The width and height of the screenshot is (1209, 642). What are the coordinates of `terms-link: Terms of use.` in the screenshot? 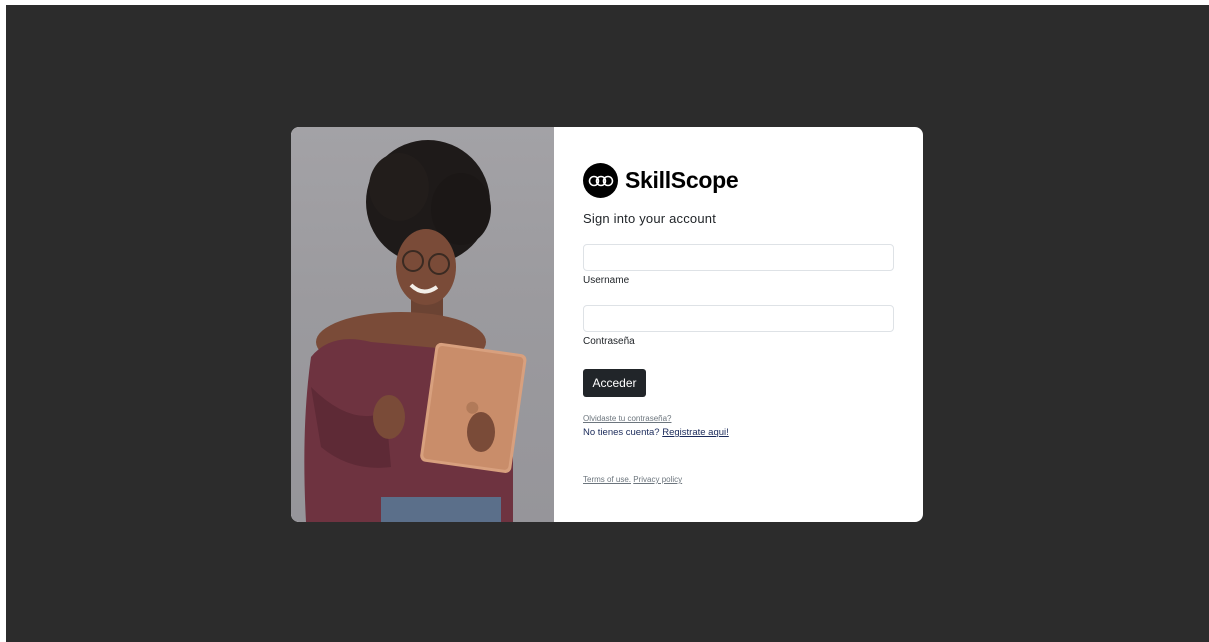 It's located at (607, 479).